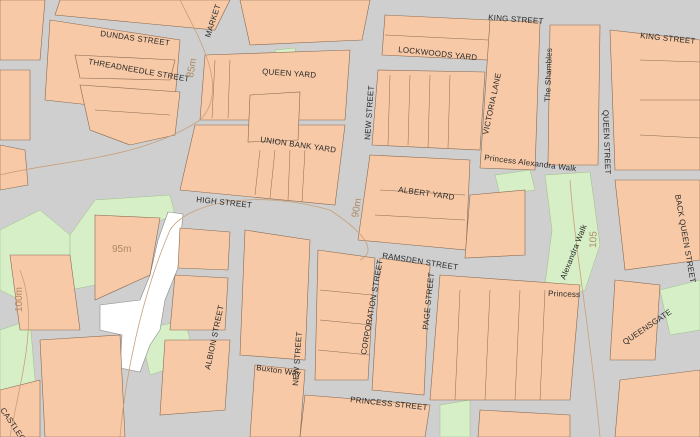  I want to click on label-princess: Princess, so click(564, 294).